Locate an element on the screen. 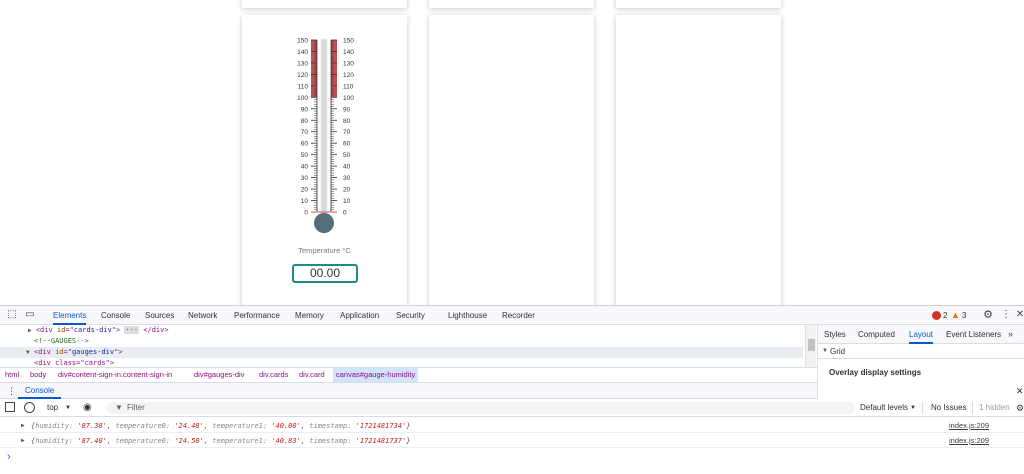 This screenshot has width=1024, height=474. tick-label-right: 30 is located at coordinates (347, 178).